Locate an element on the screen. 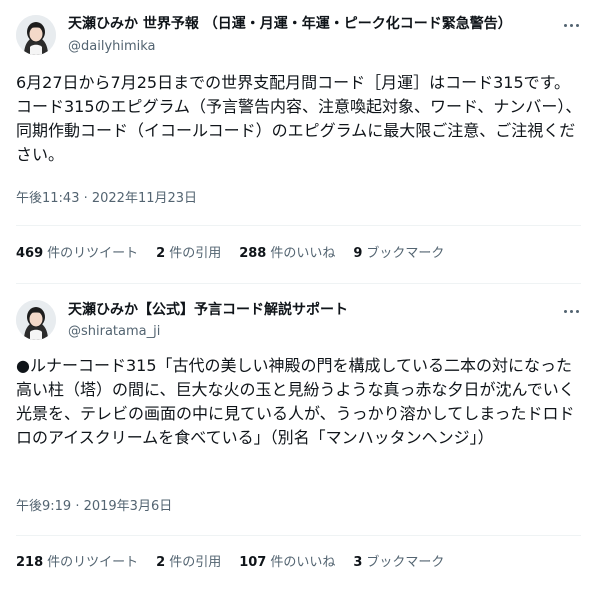 Image resolution: width=597 pixels, height=598 pixels. author-name: 天瀬ひみか【公式】予言コード解説サポート is located at coordinates (208, 310).